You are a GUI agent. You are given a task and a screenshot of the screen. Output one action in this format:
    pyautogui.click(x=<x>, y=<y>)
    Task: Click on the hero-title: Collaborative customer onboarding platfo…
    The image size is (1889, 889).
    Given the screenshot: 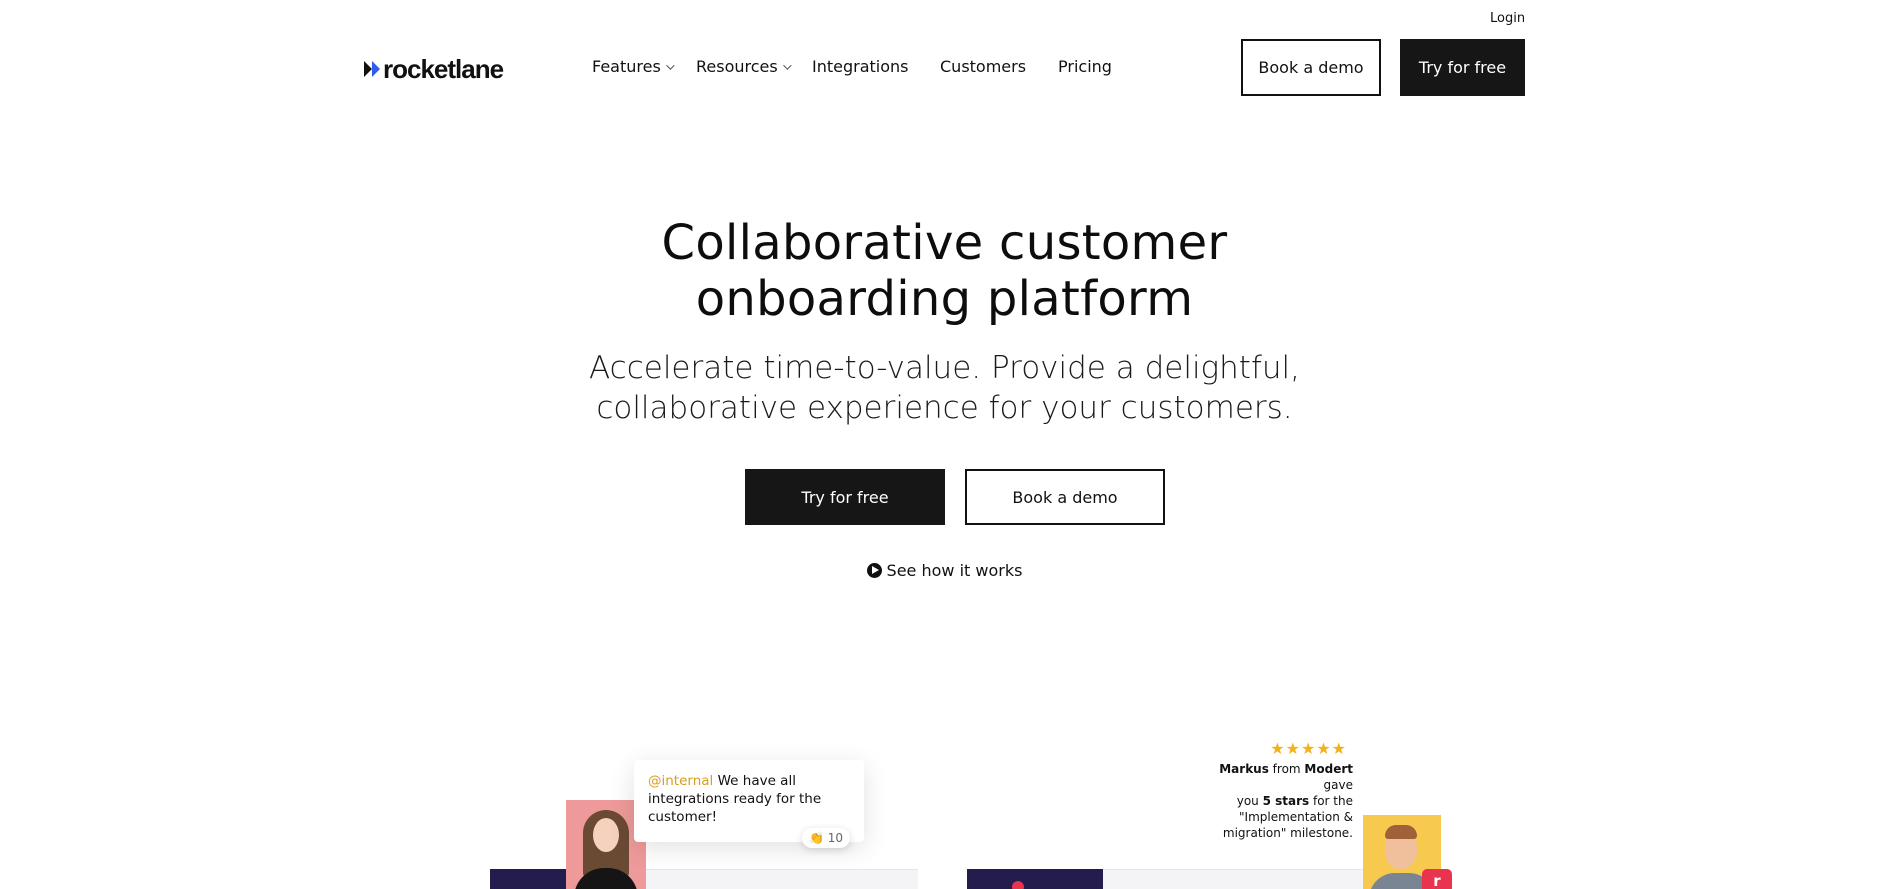 What is the action you would take?
    pyautogui.click(x=944, y=271)
    